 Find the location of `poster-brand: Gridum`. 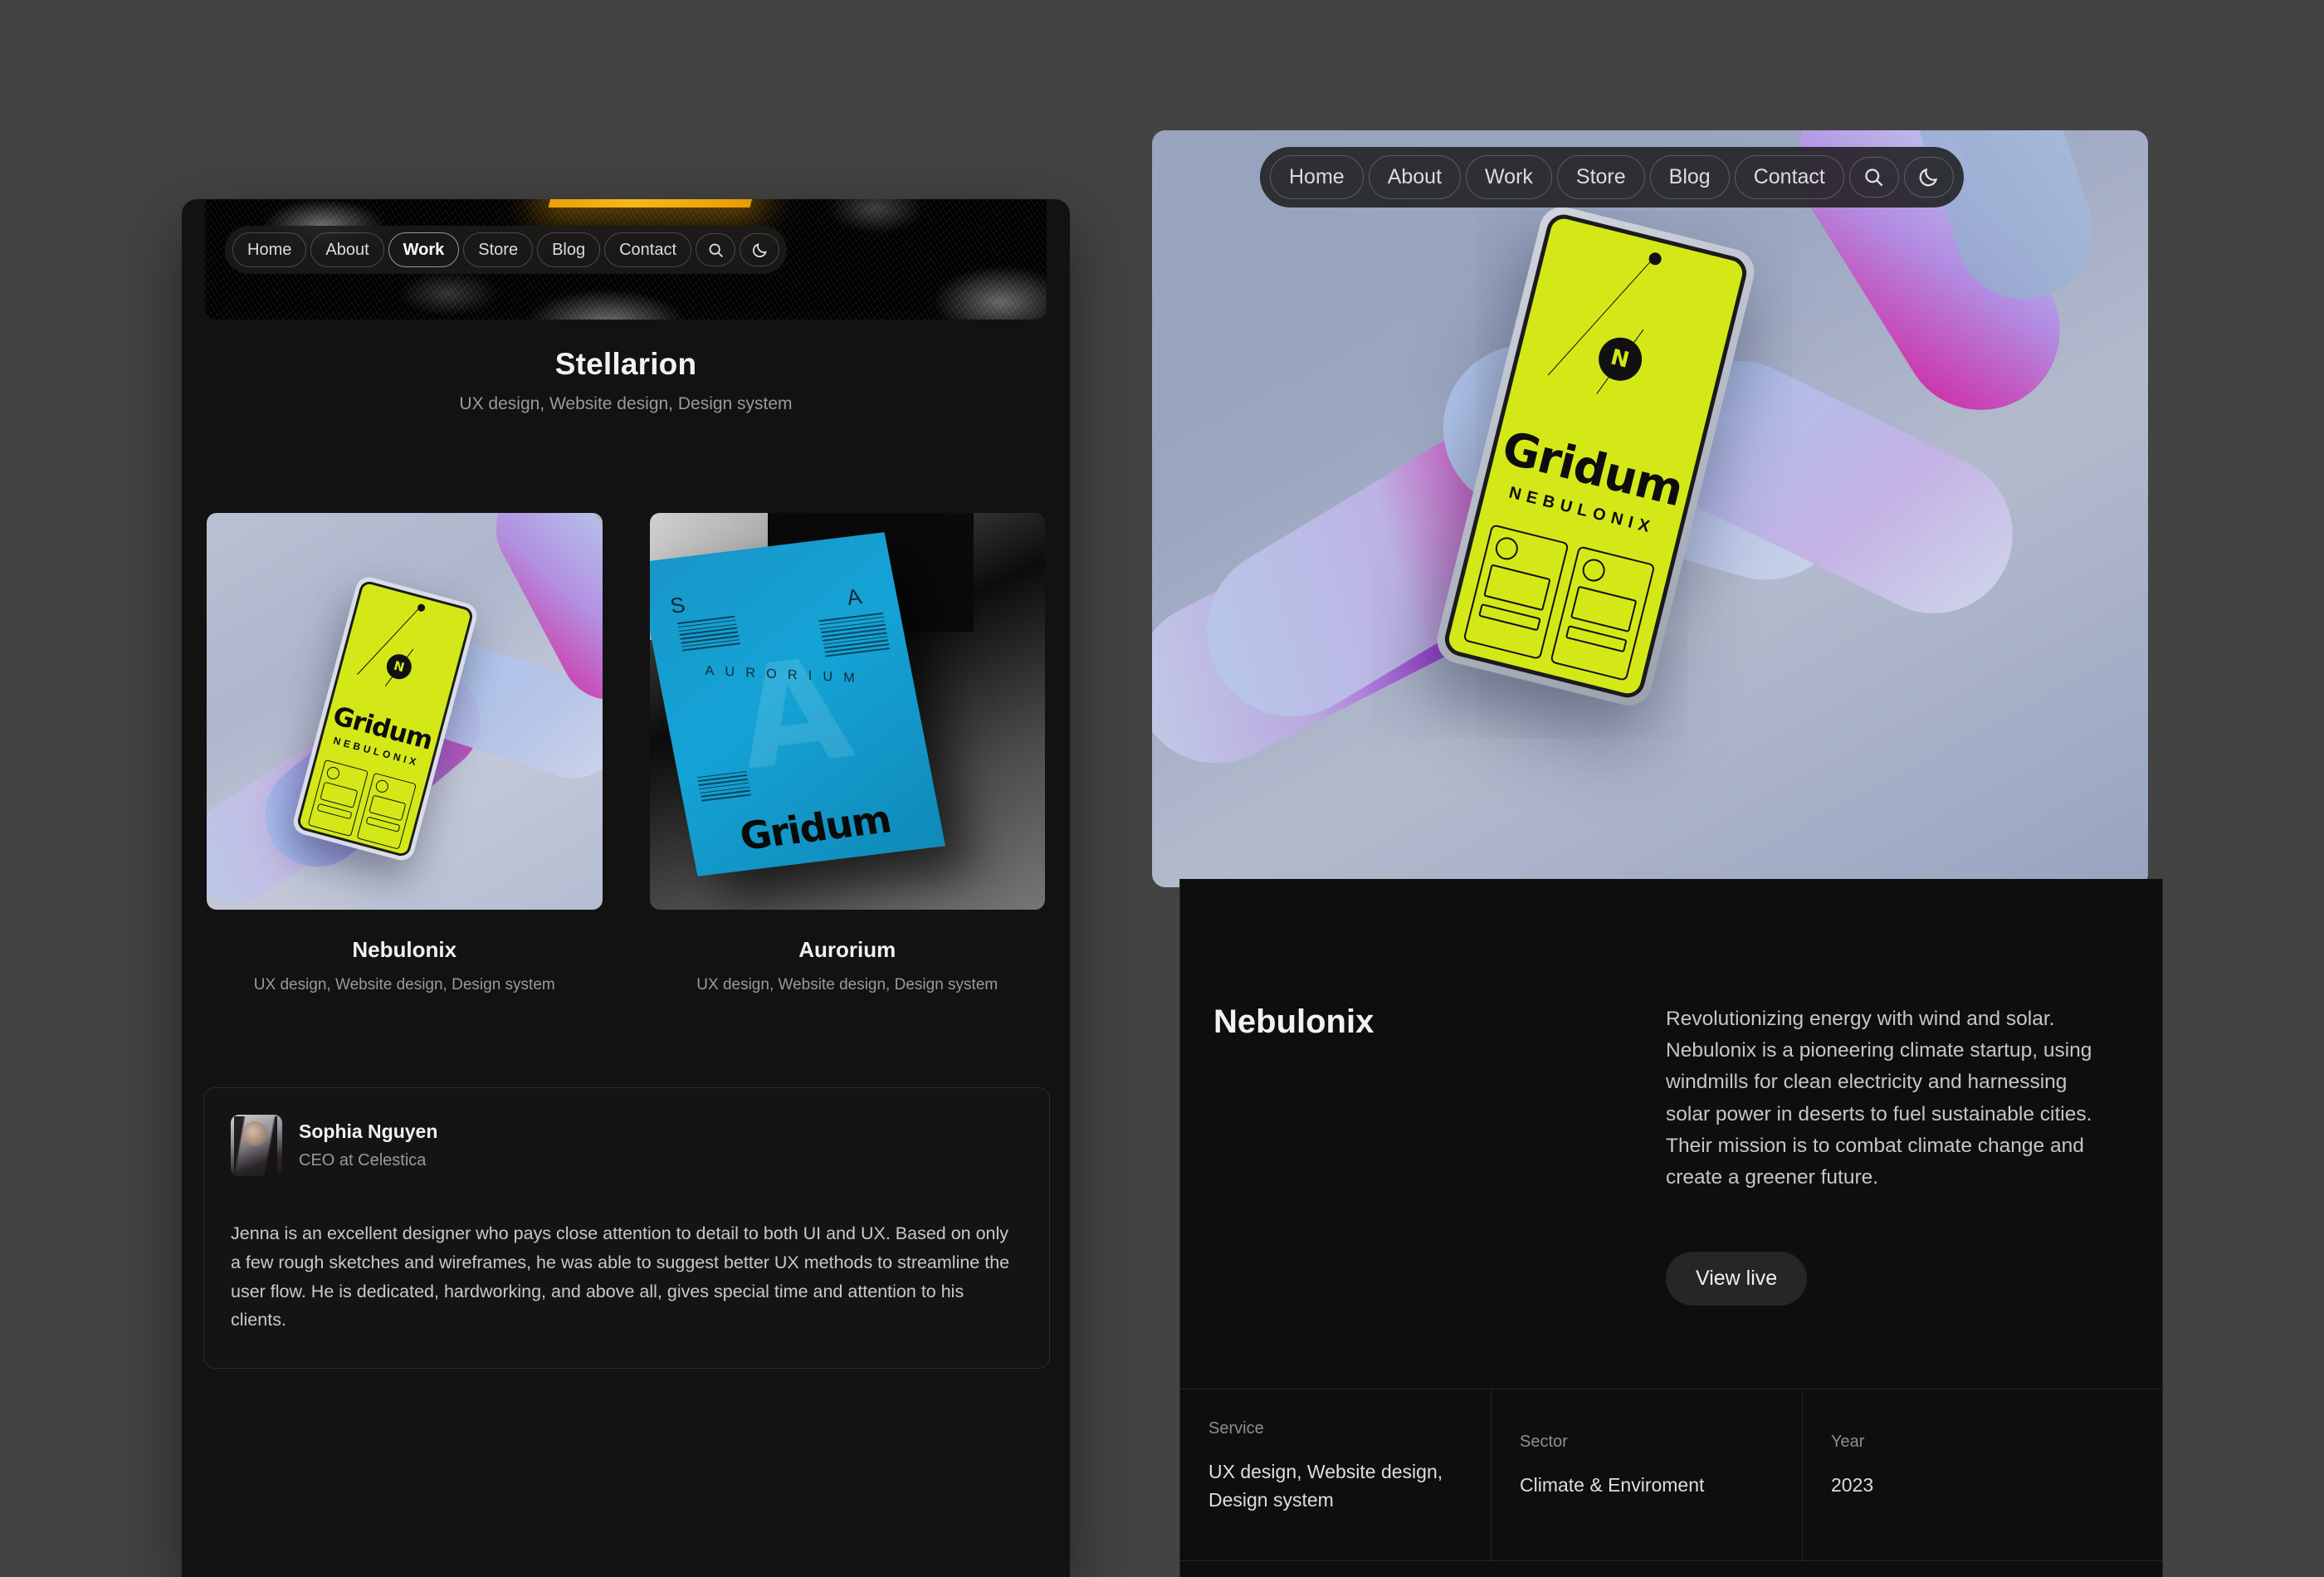

poster-brand: Gridum is located at coordinates (814, 827).